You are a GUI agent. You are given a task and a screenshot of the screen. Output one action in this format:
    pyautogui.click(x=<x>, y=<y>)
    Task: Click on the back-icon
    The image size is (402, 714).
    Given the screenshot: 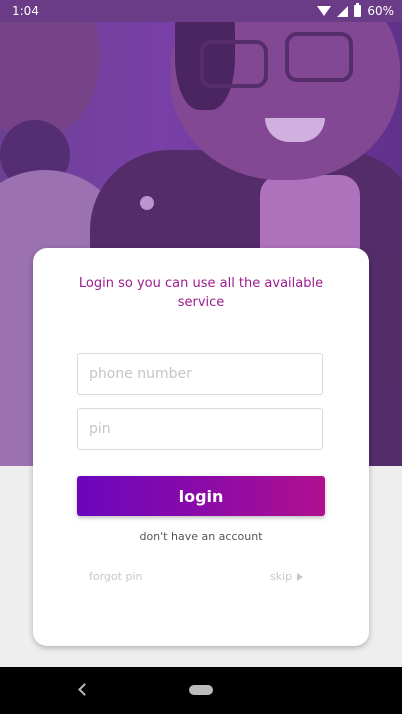 What is the action you would take?
    pyautogui.click(x=84, y=689)
    